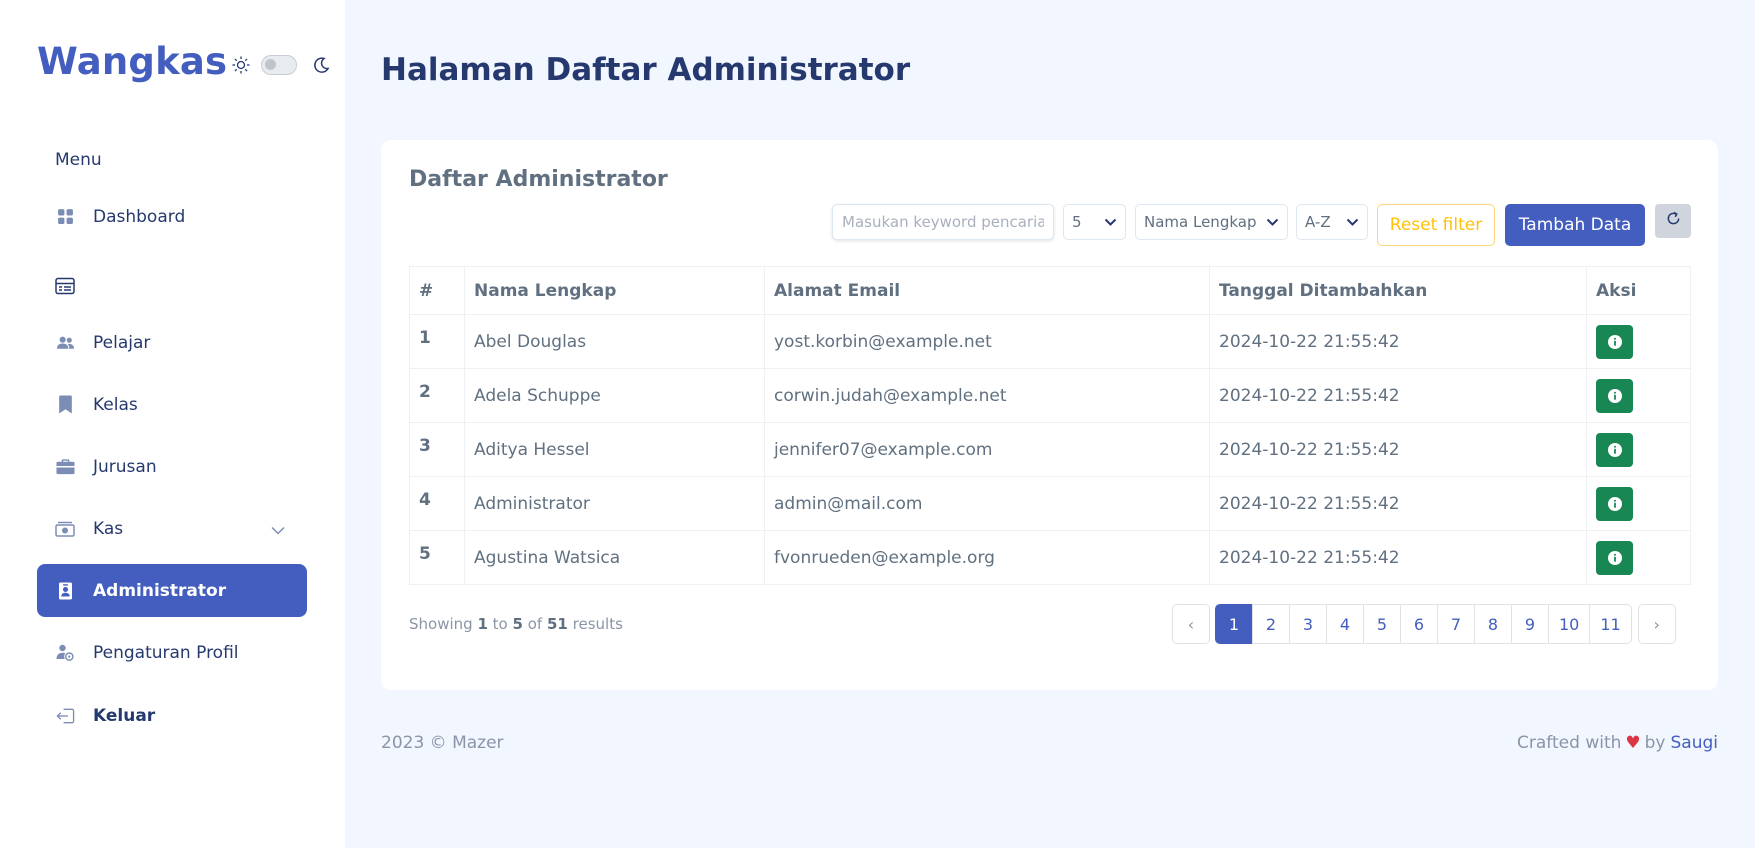 The height and width of the screenshot is (848, 1755). What do you see at coordinates (108, 528) in the screenshot?
I see `sidebar-item-label: Kas` at bounding box center [108, 528].